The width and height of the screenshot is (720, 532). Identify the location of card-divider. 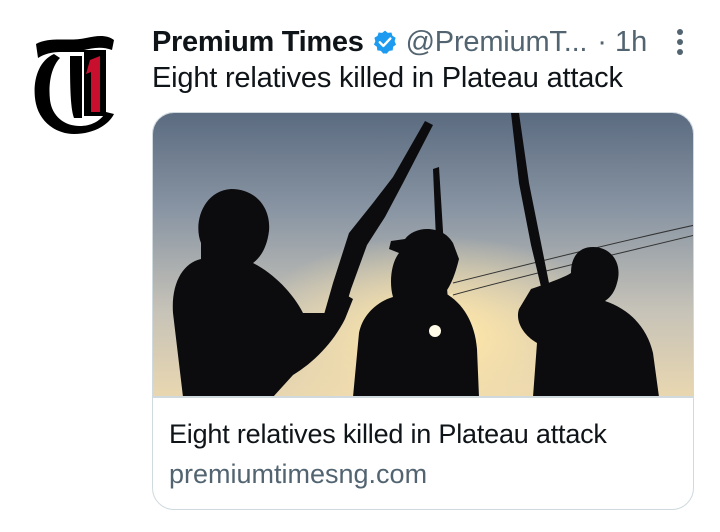
(423, 397).